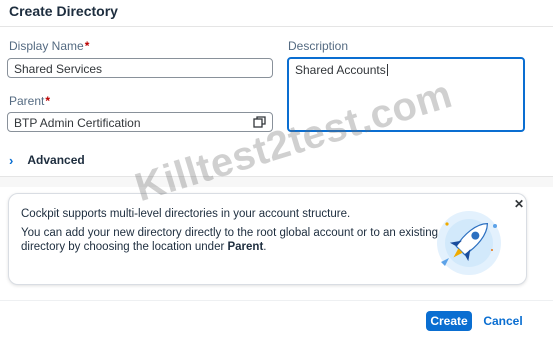 This screenshot has height=357, width=553. I want to click on display-name-label: Display Name*, so click(49, 46).